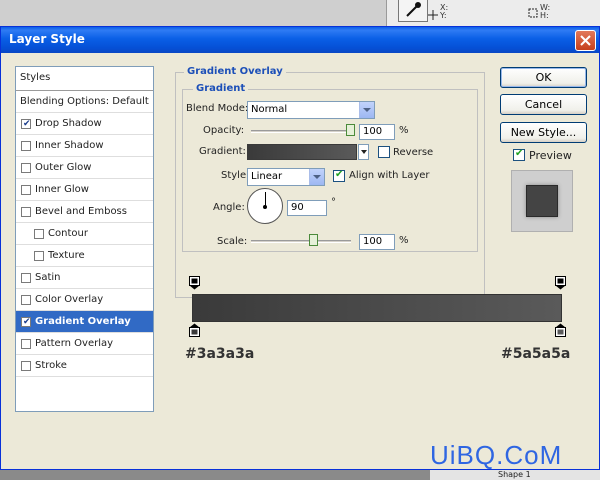  Describe the element at coordinates (443, 15) in the screenshot. I see `info-y: Y:` at that location.